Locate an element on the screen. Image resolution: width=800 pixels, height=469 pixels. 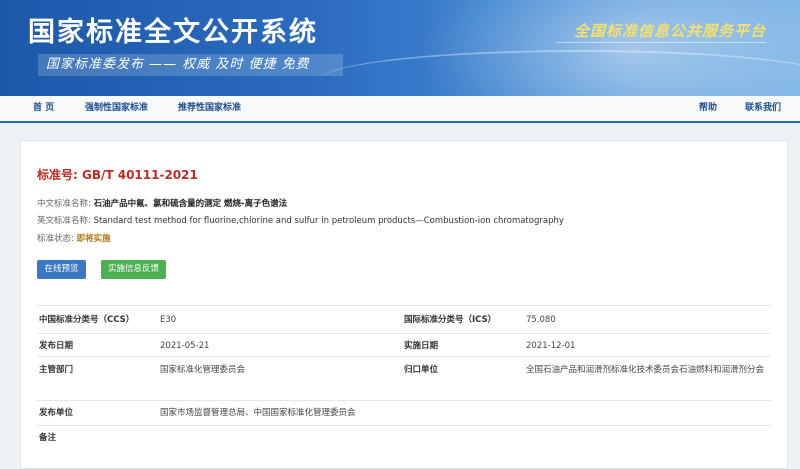
status-value: 即将实施 is located at coordinates (93, 239).